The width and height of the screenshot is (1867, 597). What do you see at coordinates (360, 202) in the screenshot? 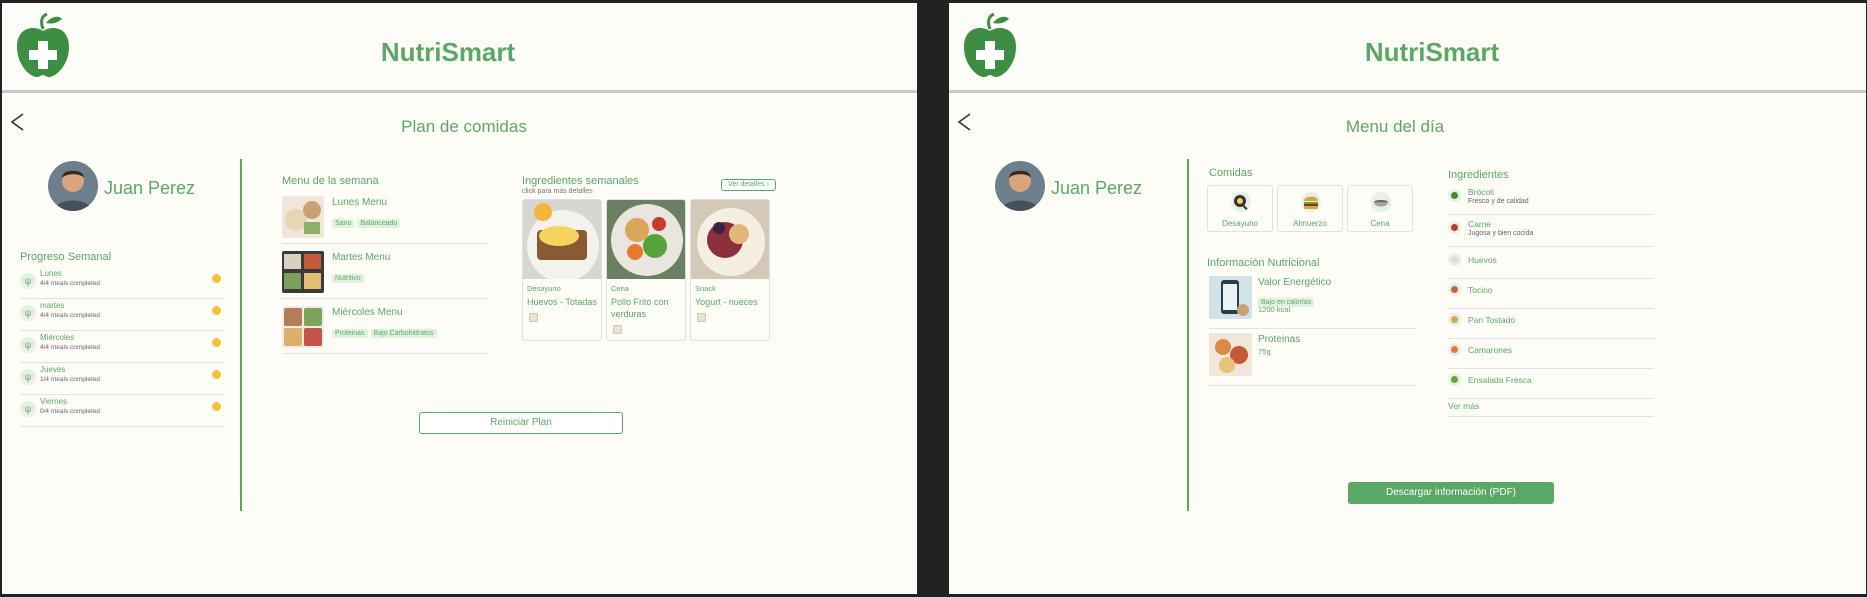
I see `menu-item-title: Lunes Menu` at bounding box center [360, 202].